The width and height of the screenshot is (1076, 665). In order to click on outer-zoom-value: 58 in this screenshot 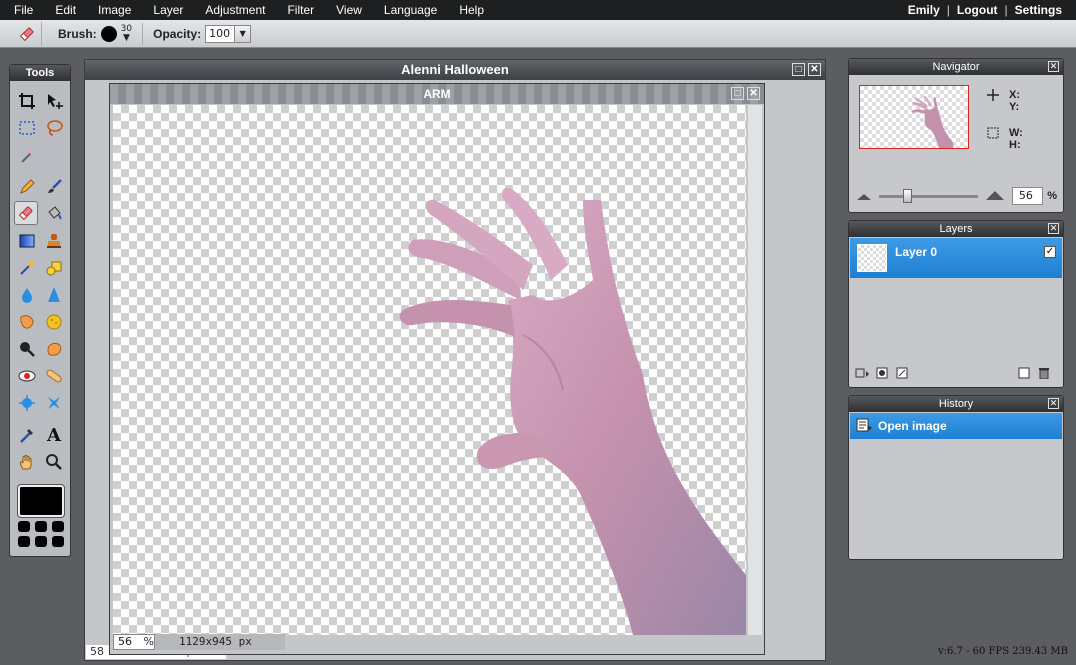, I will do `click(97, 651)`.